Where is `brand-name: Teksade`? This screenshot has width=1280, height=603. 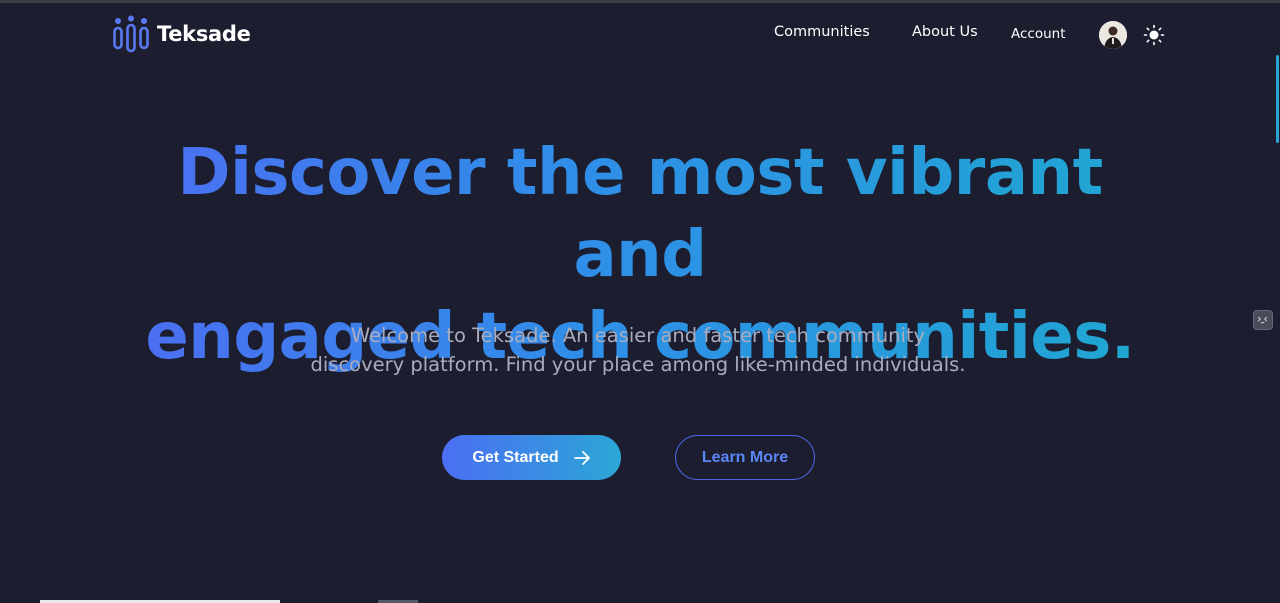 brand-name: Teksade is located at coordinates (204, 34).